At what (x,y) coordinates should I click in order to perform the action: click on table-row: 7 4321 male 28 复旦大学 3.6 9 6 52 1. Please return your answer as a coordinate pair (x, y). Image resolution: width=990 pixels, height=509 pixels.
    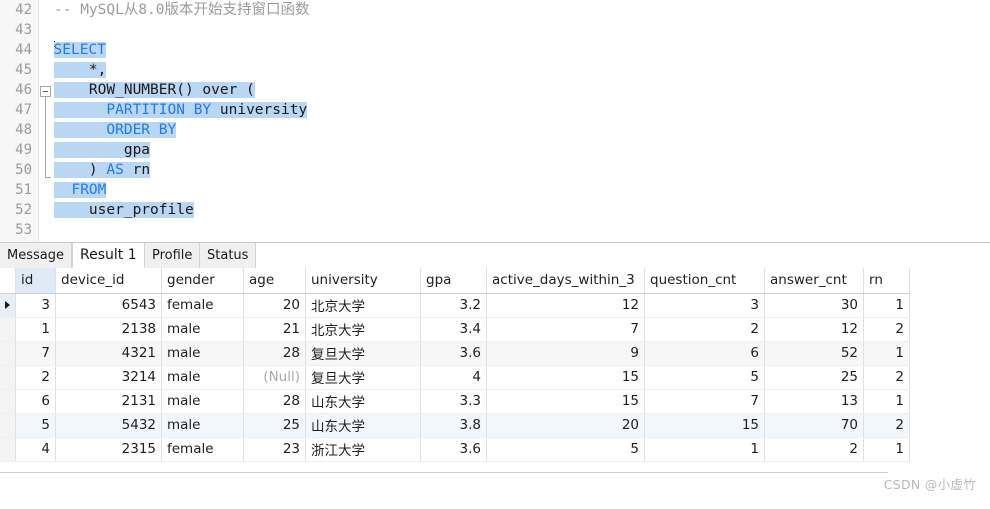
    Looking at the image, I should click on (455, 353).